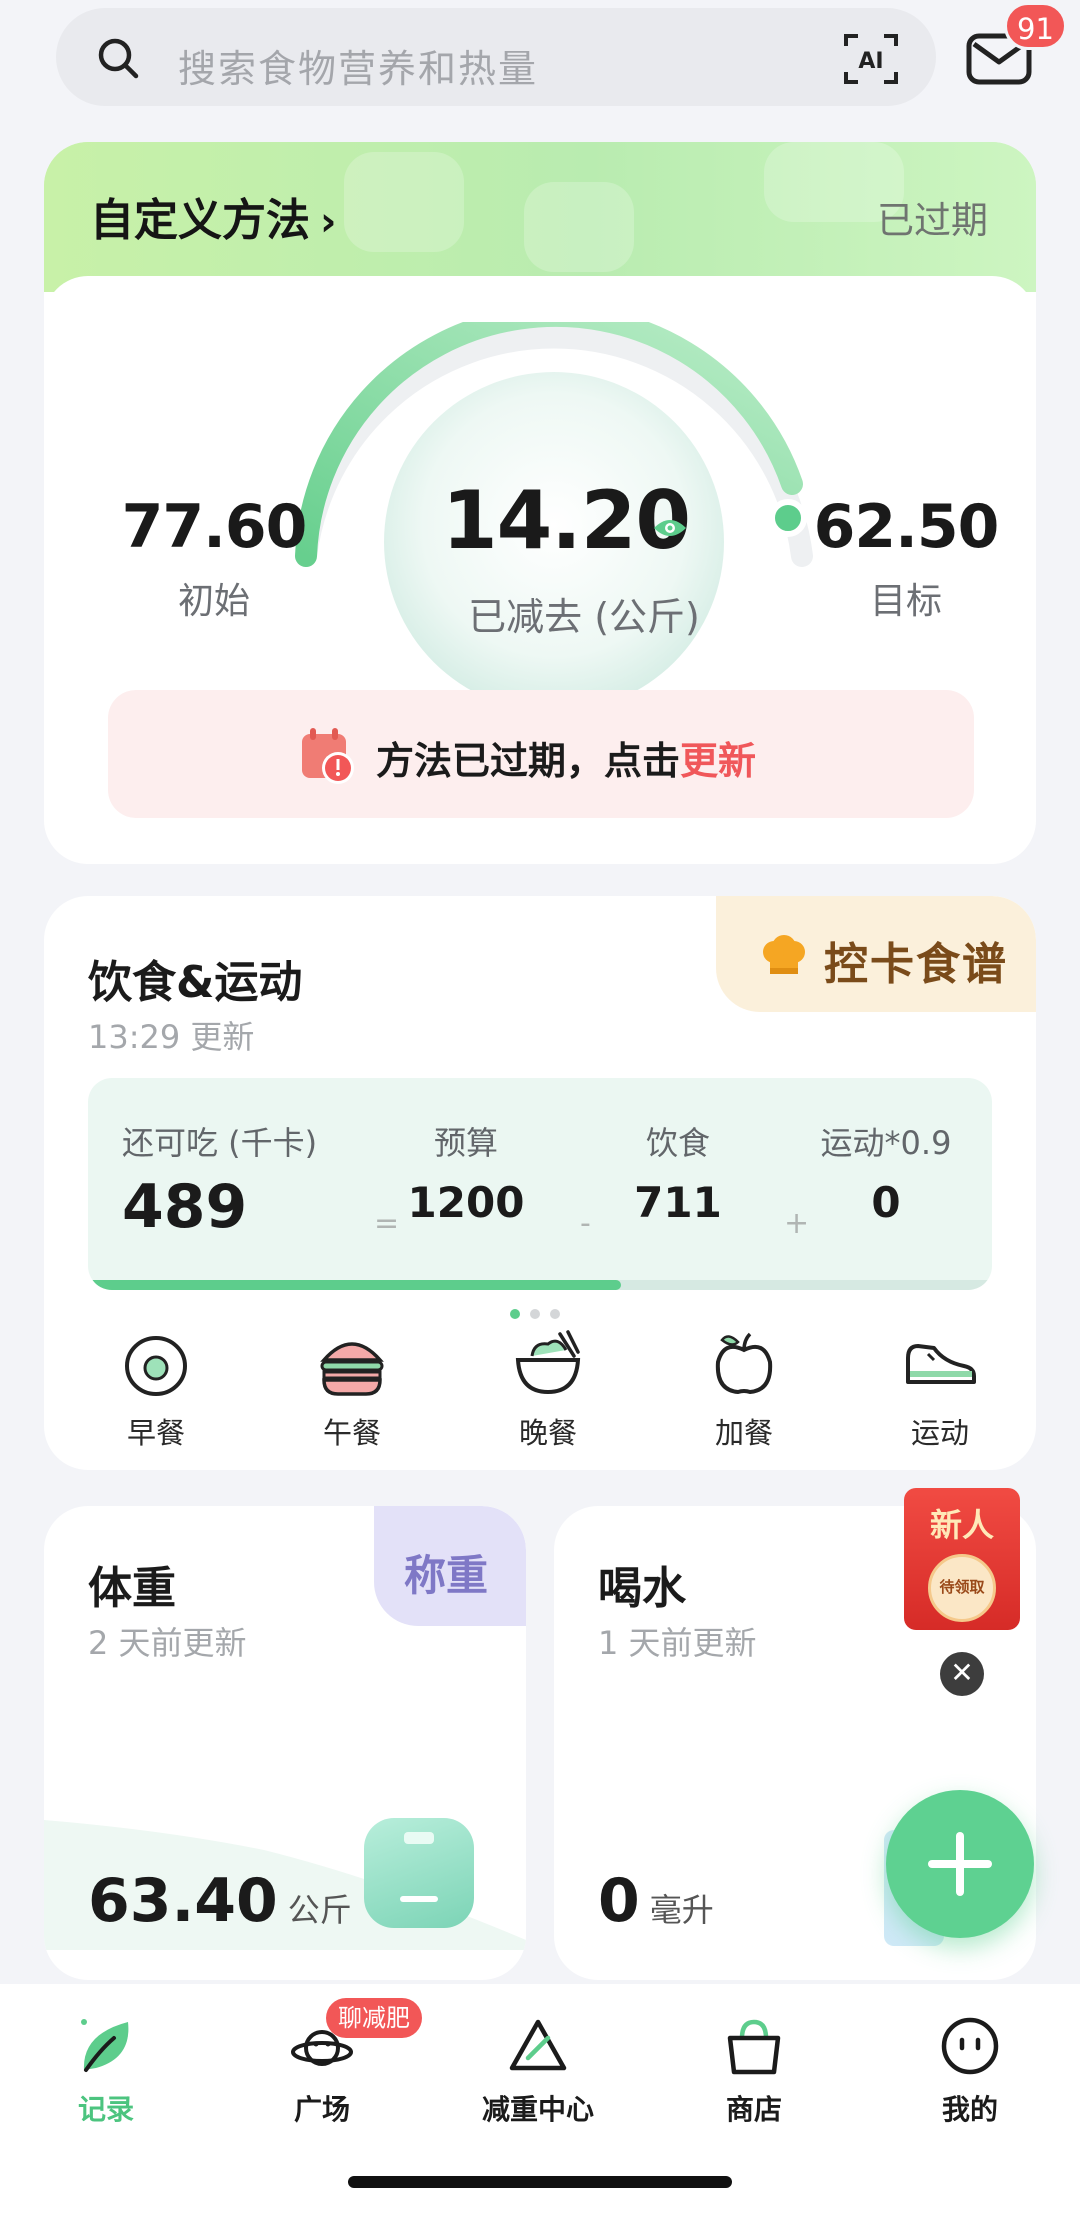  Describe the element at coordinates (155, 1433) in the screenshot. I see `meal-label: 早餐` at that location.